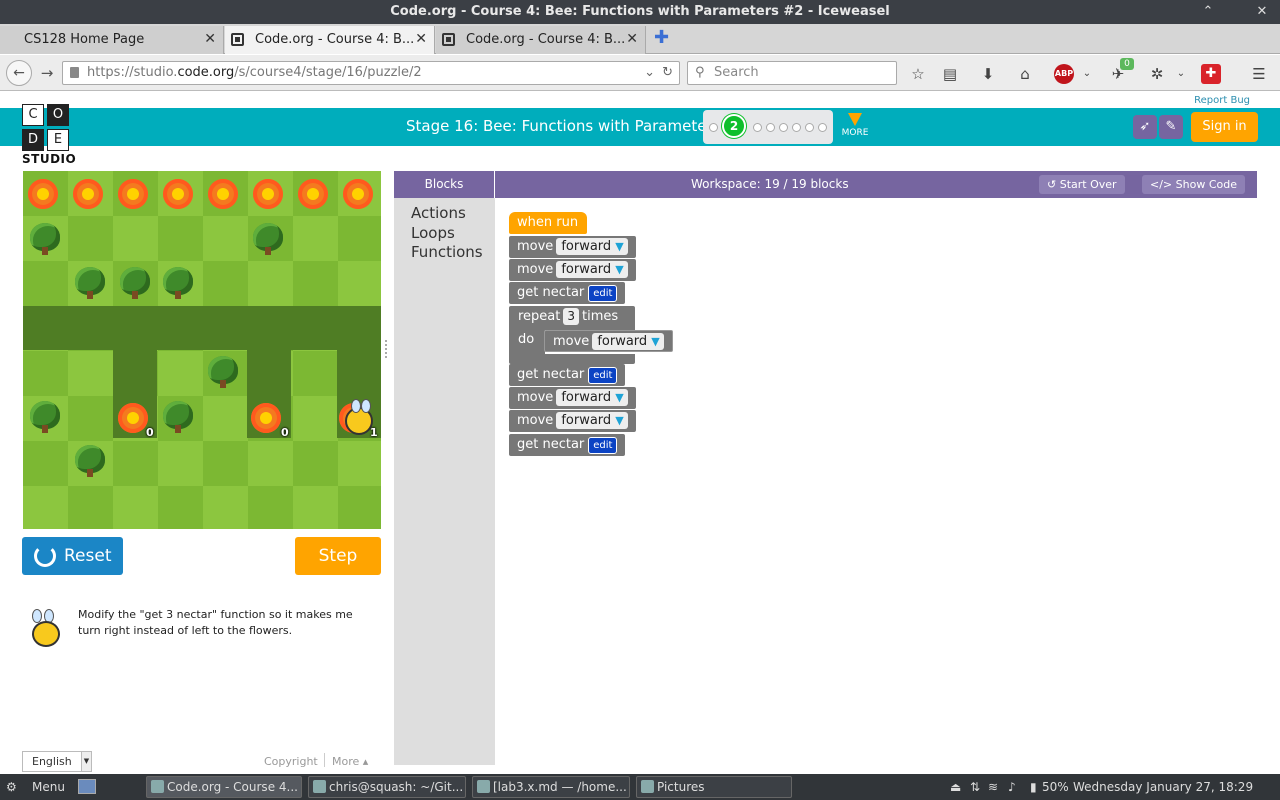 This screenshot has height=800, width=1280. I want to click on back-arrow-icon: ←, so click(19, 73).